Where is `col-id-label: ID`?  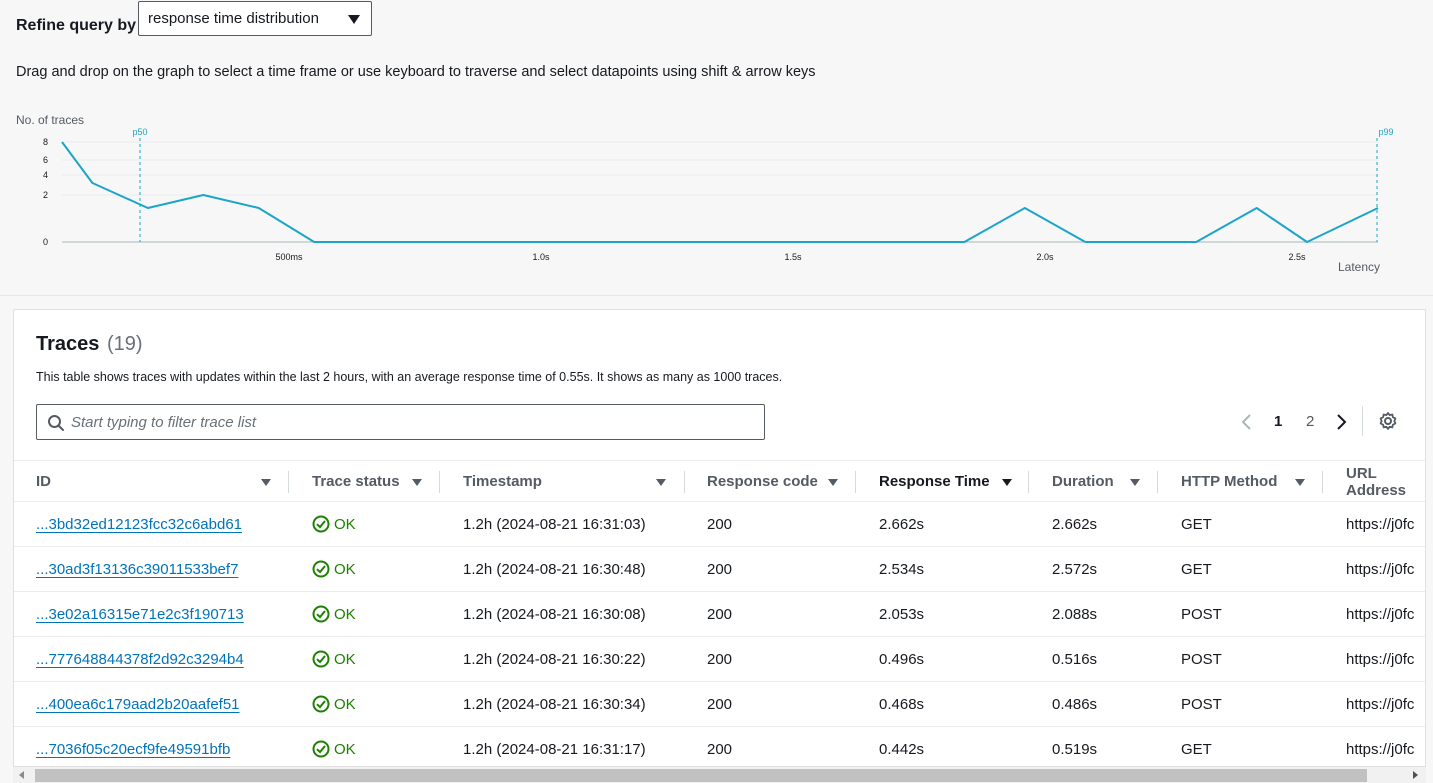 col-id-label: ID is located at coordinates (43, 481).